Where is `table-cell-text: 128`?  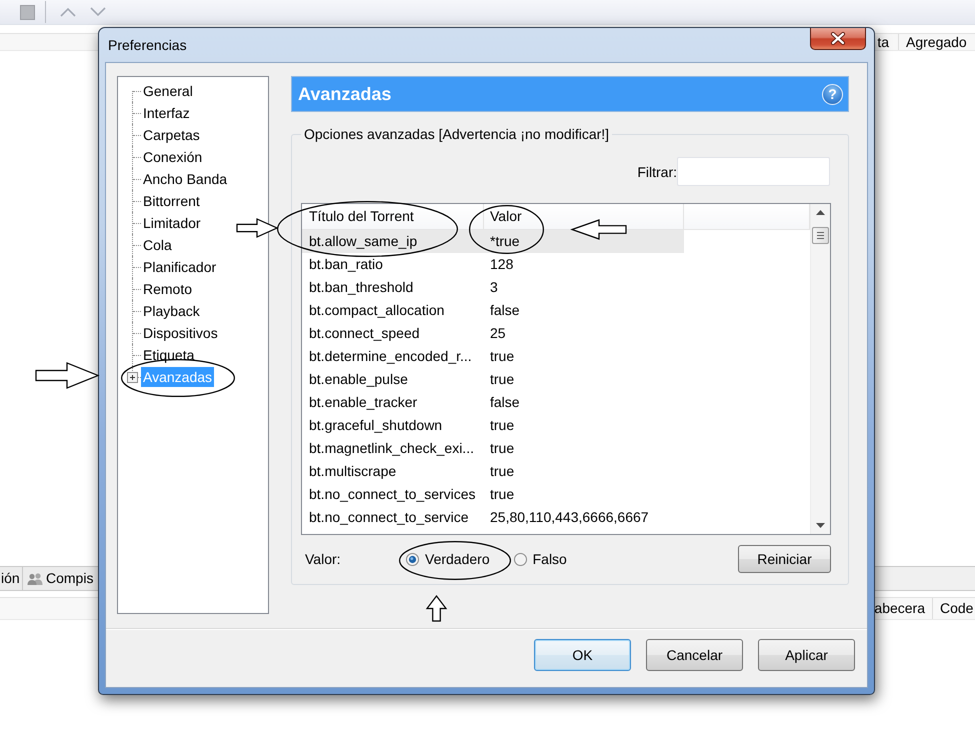
table-cell-text: 128 is located at coordinates (501, 264).